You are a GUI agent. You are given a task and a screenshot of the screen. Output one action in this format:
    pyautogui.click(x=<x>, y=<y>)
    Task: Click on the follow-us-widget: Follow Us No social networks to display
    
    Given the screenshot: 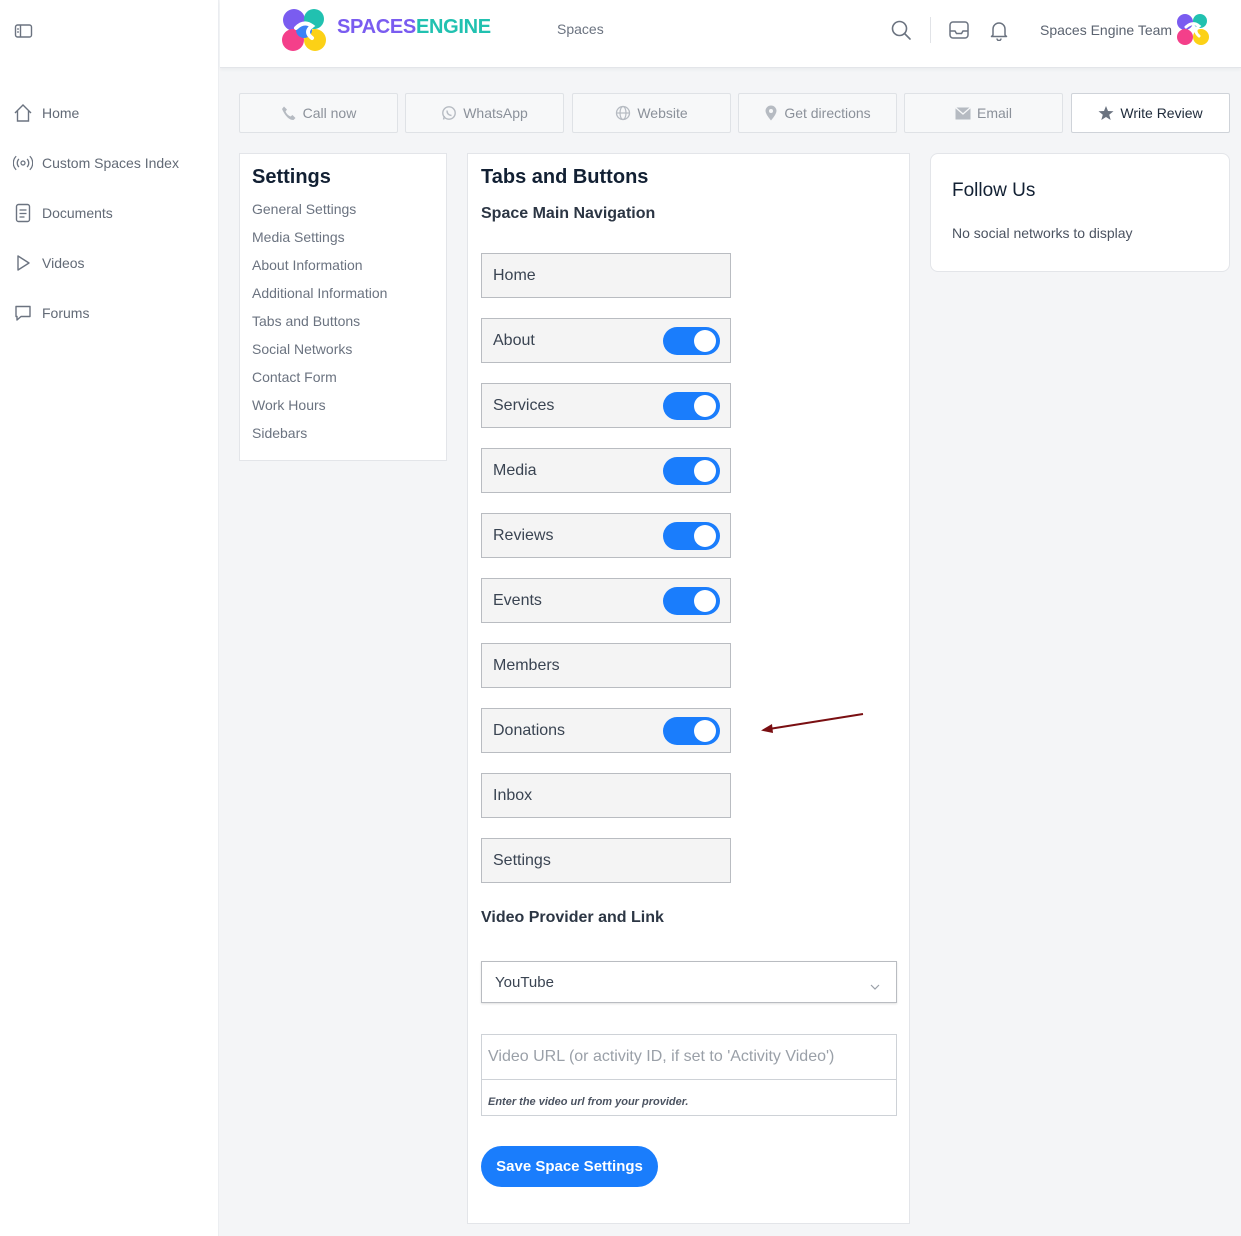 What is the action you would take?
    pyautogui.click(x=1080, y=212)
    